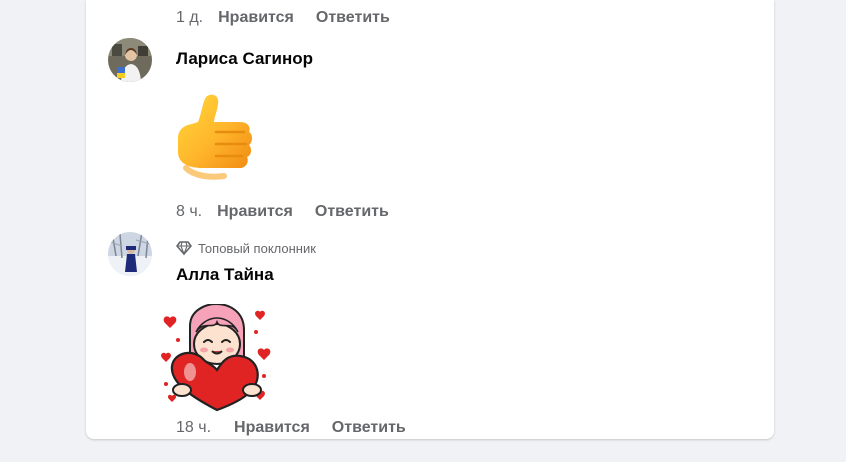 Image resolution: width=846 pixels, height=462 pixels. I want to click on thumbs-up-emoji, so click(214, 141).